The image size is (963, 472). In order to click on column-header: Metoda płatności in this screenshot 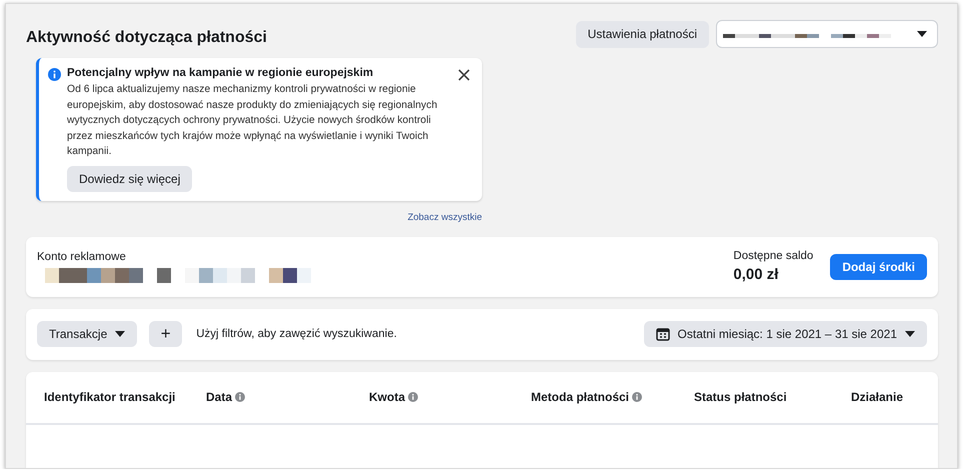, I will do `click(580, 397)`.